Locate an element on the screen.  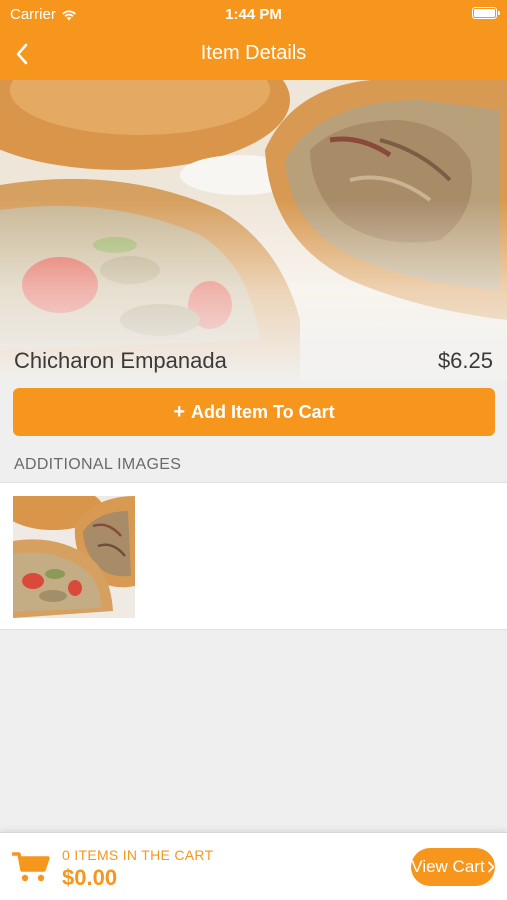
navigation-bar: Item Details is located at coordinates (253, 54).